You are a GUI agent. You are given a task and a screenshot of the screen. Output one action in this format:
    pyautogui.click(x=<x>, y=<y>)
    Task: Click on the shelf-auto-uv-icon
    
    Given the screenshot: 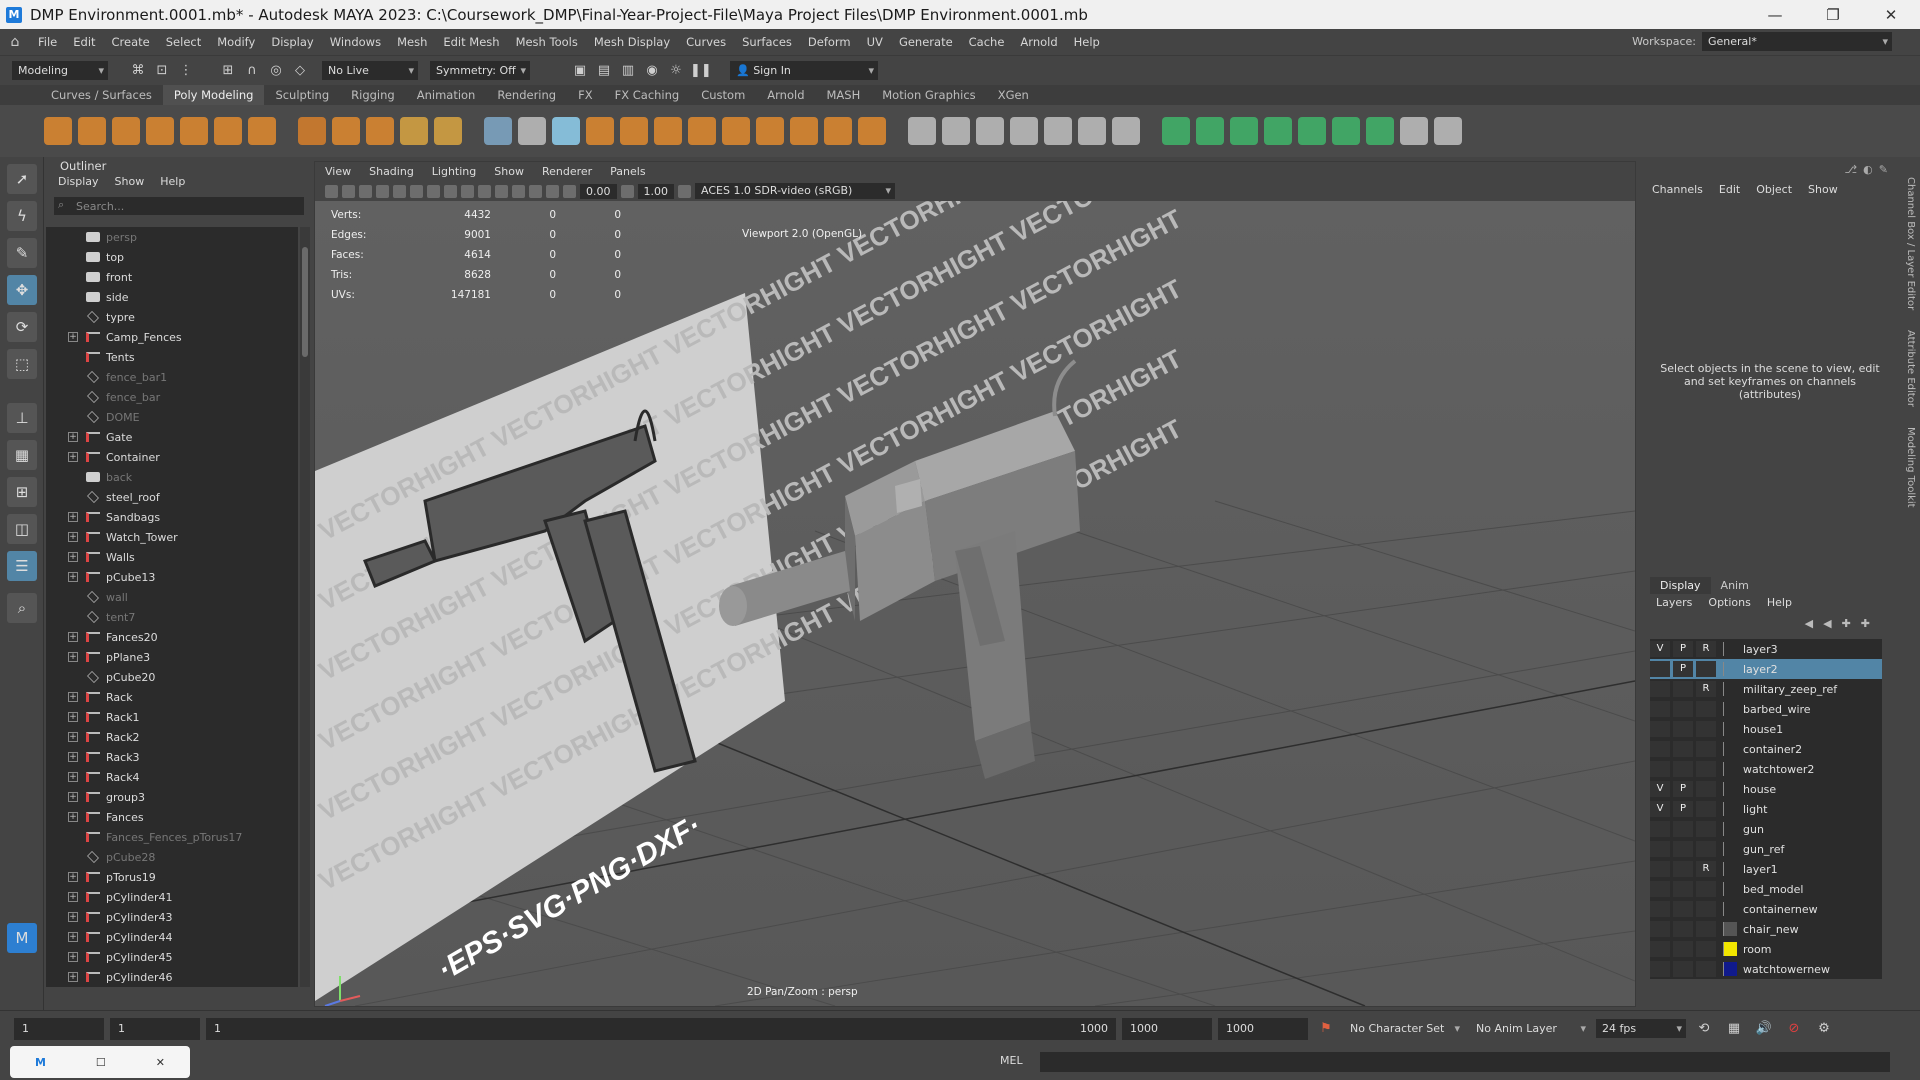 What is the action you would take?
    pyautogui.click(x=1210, y=131)
    